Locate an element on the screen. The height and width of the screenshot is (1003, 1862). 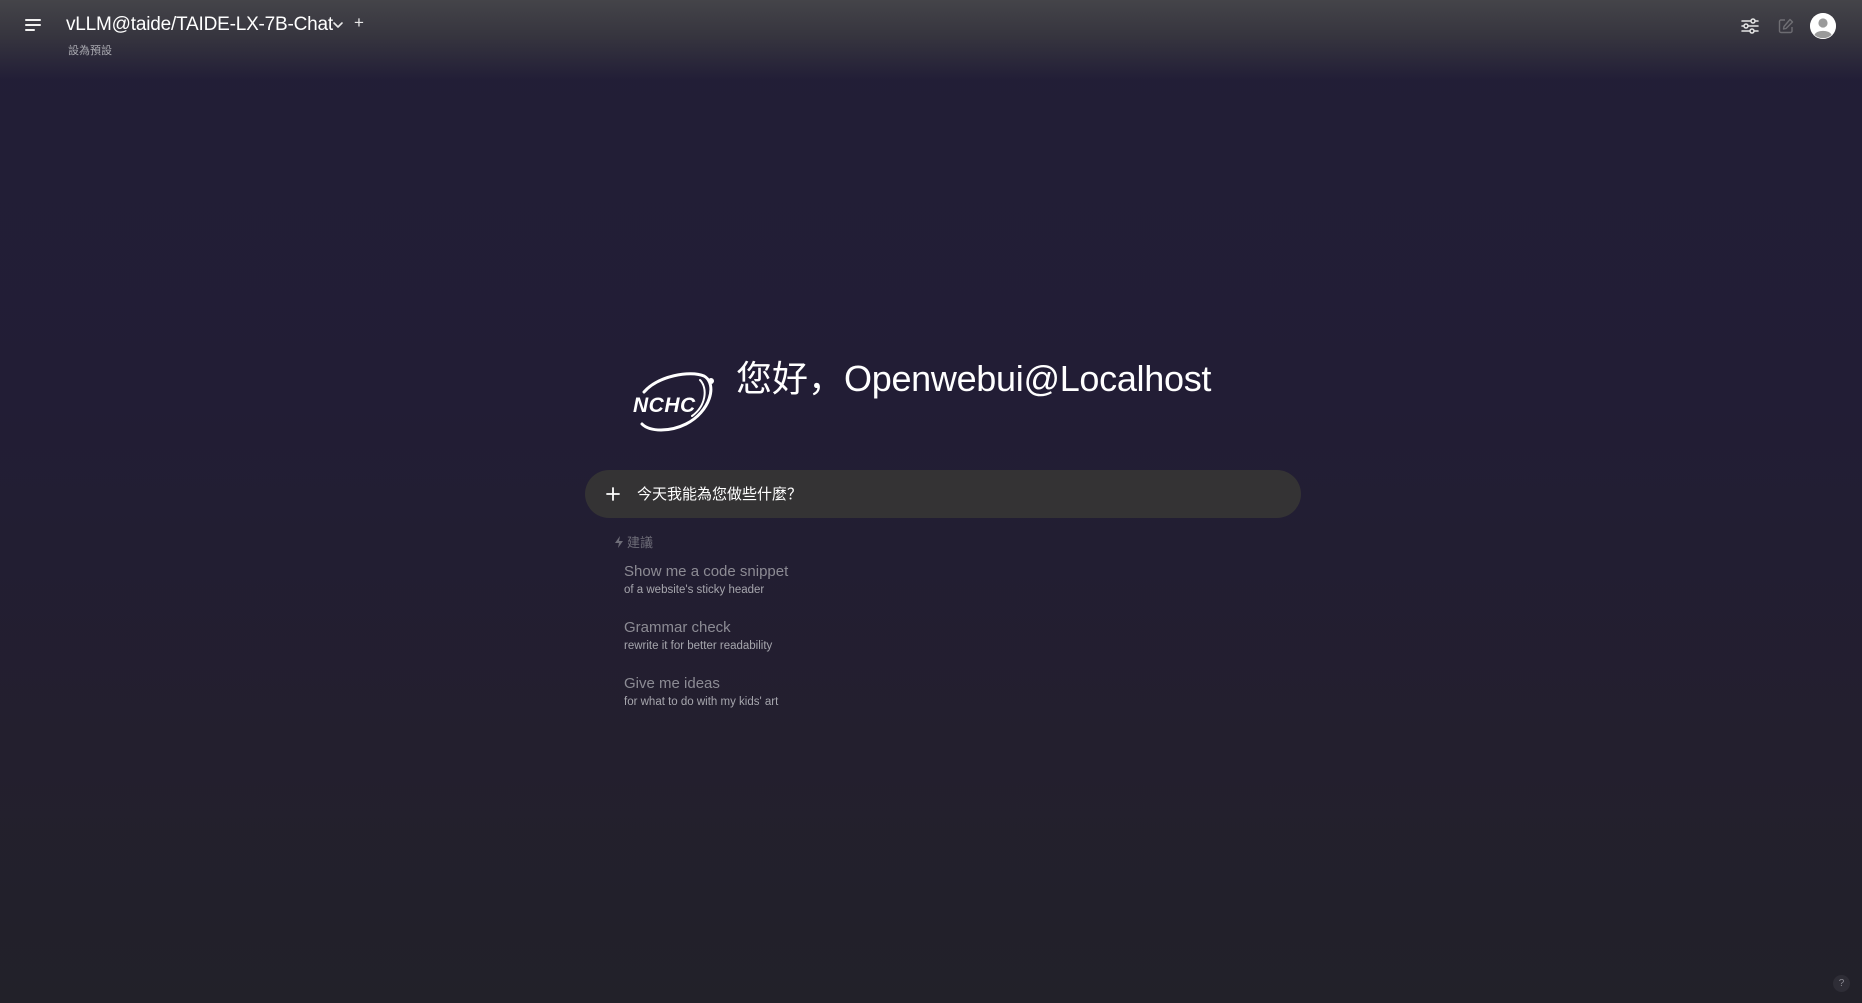
menu-icon is located at coordinates (33, 20).